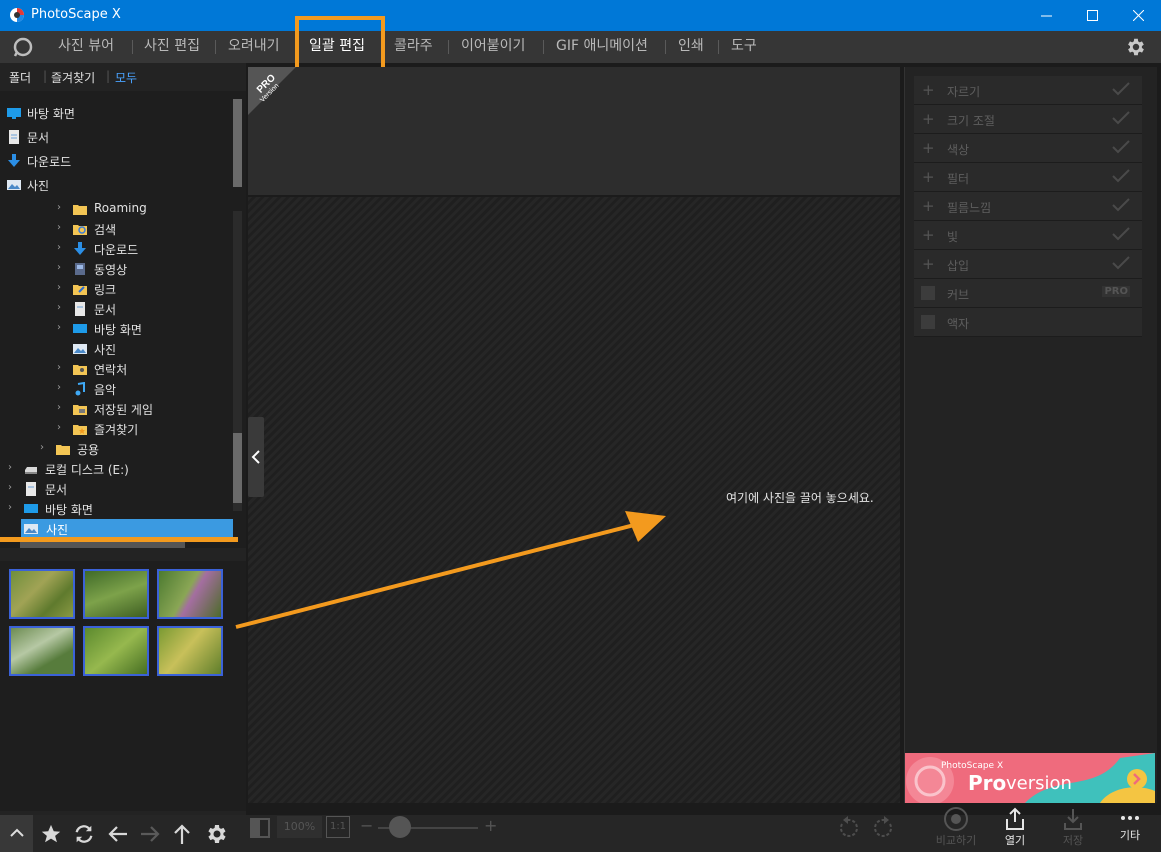 The height and width of the screenshot is (852, 1161). I want to click on close-button, so click(1138, 15).